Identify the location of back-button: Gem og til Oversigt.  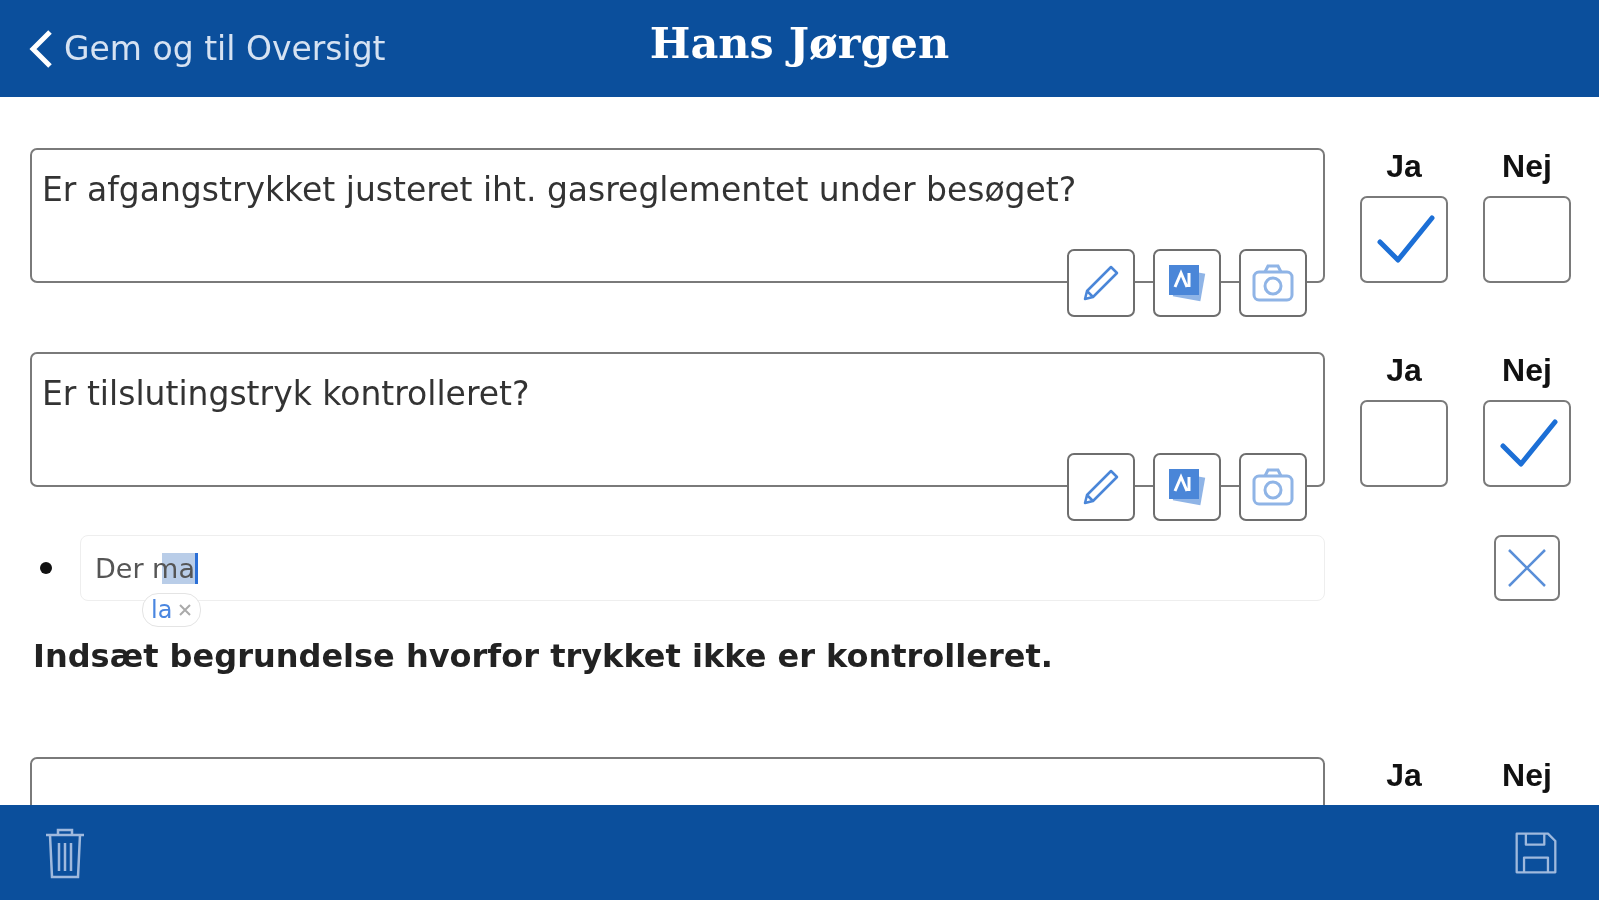
(207, 48).